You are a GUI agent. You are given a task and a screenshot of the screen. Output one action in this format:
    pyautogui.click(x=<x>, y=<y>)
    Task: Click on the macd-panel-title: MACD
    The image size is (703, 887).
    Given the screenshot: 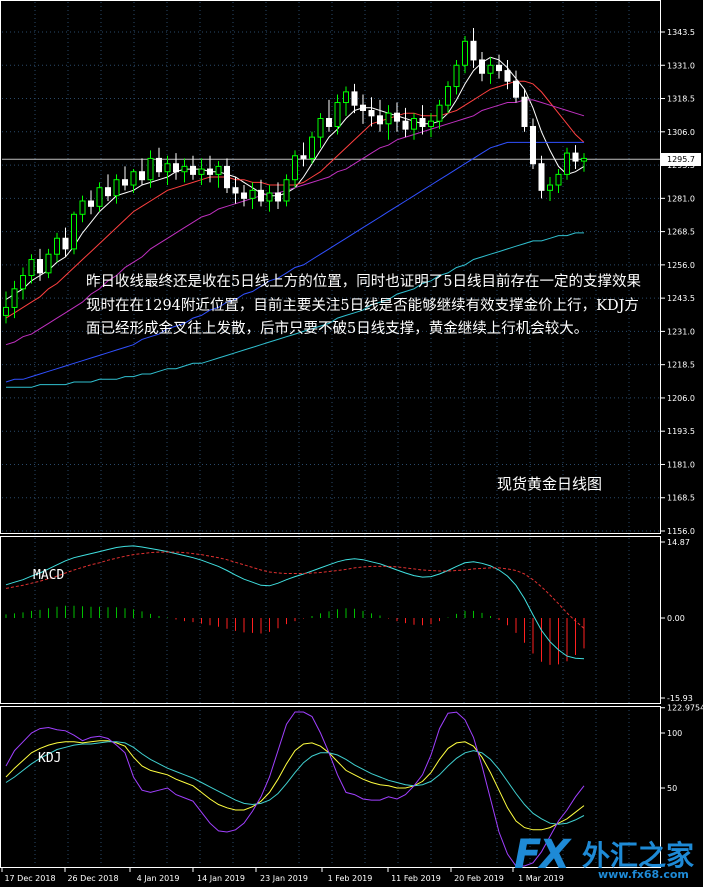 What is the action you would take?
    pyautogui.click(x=49, y=575)
    